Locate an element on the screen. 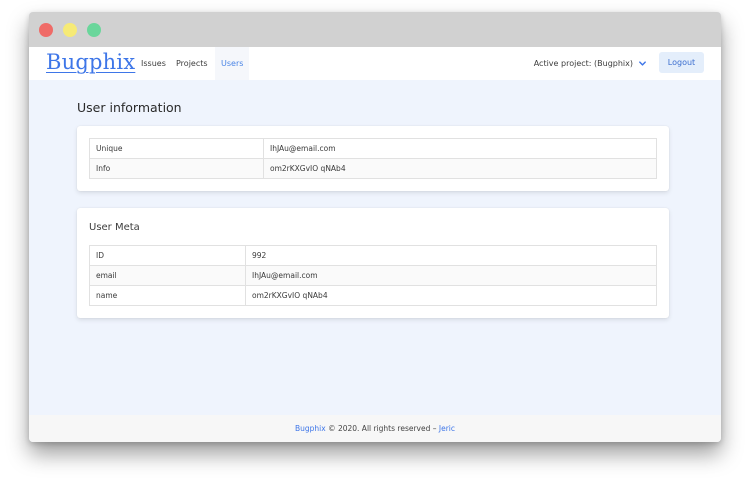  table-row: email IhJAu@email.com is located at coordinates (373, 275).